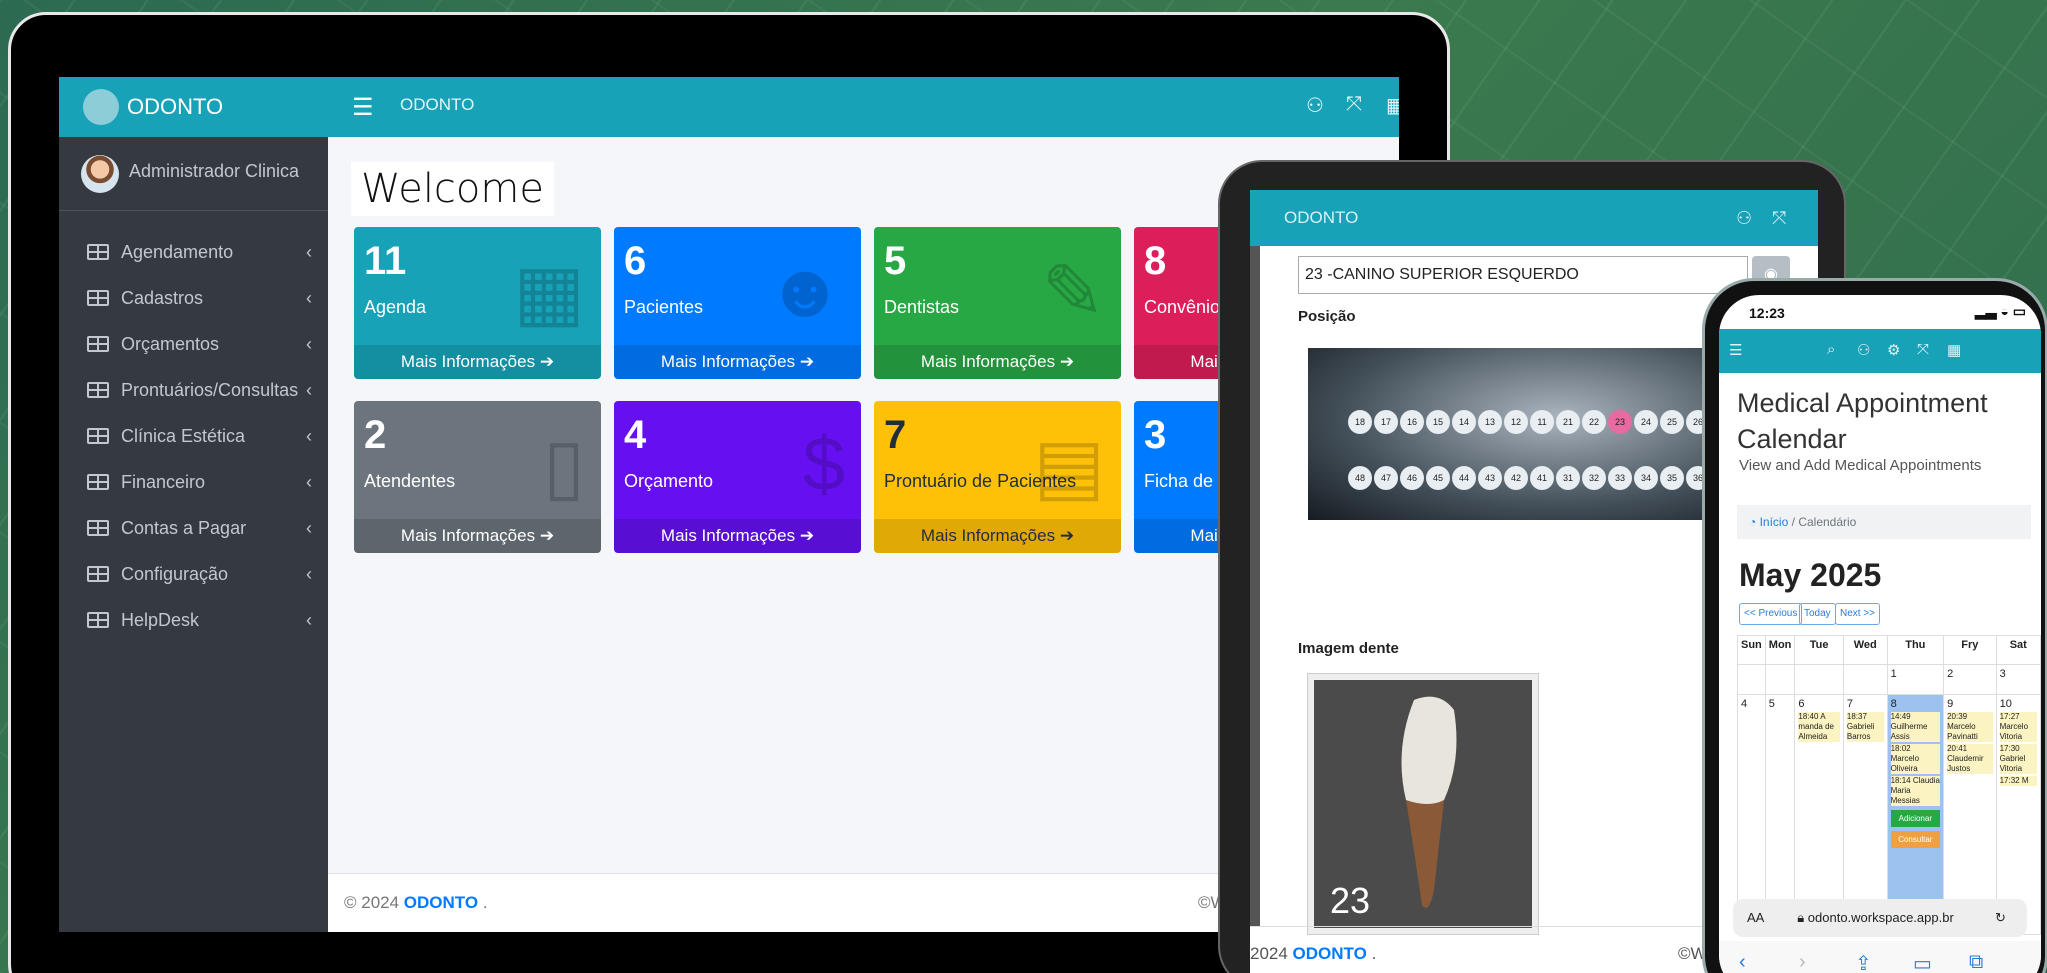  I want to click on sidebar-item-helpdesk: HelpDesk ‹, so click(199, 620).